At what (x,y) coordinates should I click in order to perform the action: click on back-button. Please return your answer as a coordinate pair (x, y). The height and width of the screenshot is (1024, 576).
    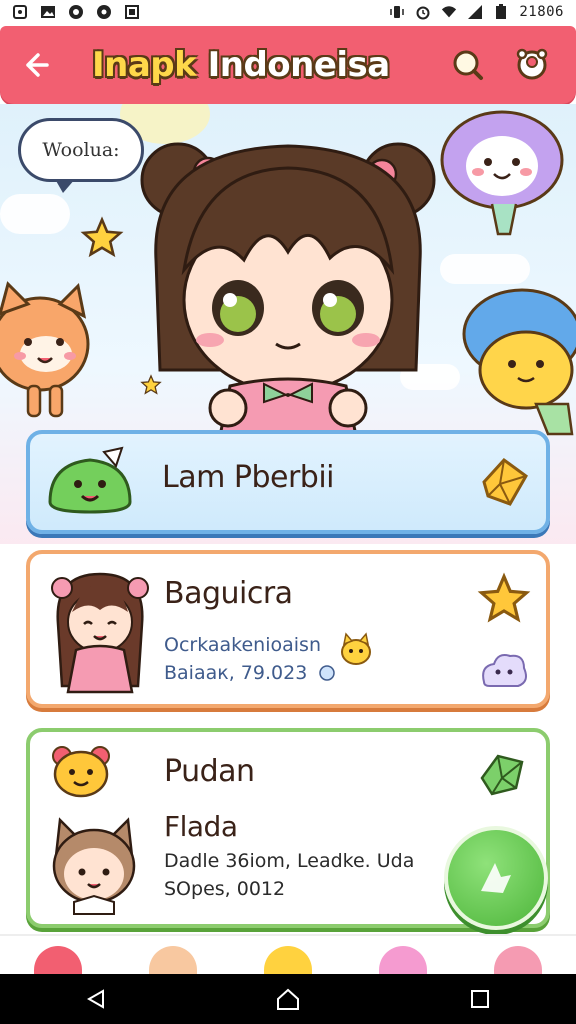
    Looking at the image, I should click on (35, 65).